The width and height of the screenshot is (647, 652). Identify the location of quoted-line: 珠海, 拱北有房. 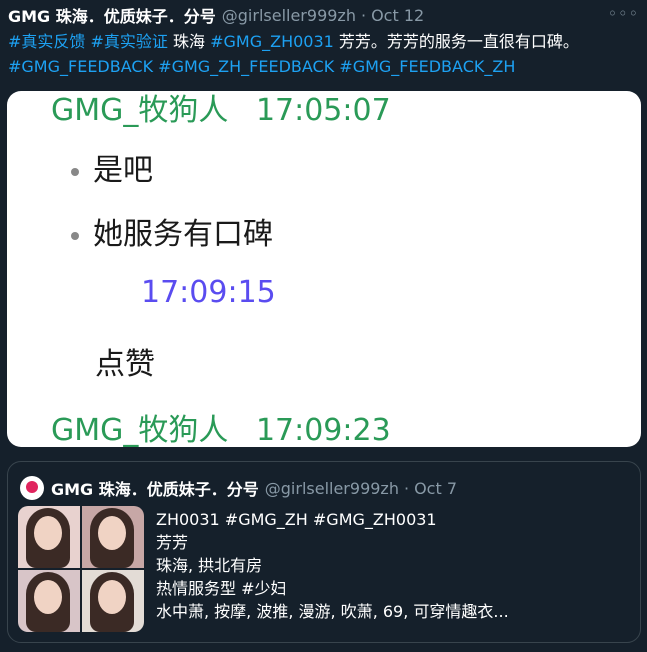
(209, 565).